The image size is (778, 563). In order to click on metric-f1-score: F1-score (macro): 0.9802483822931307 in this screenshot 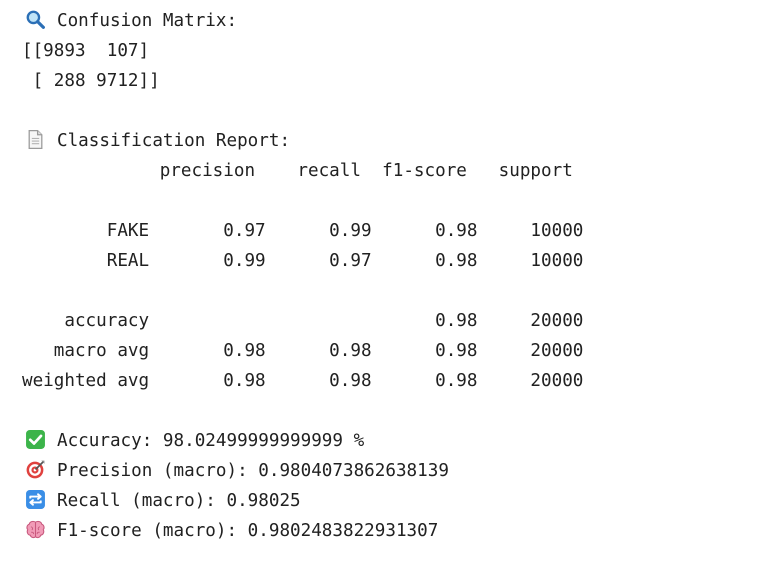, I will do `click(302, 531)`.